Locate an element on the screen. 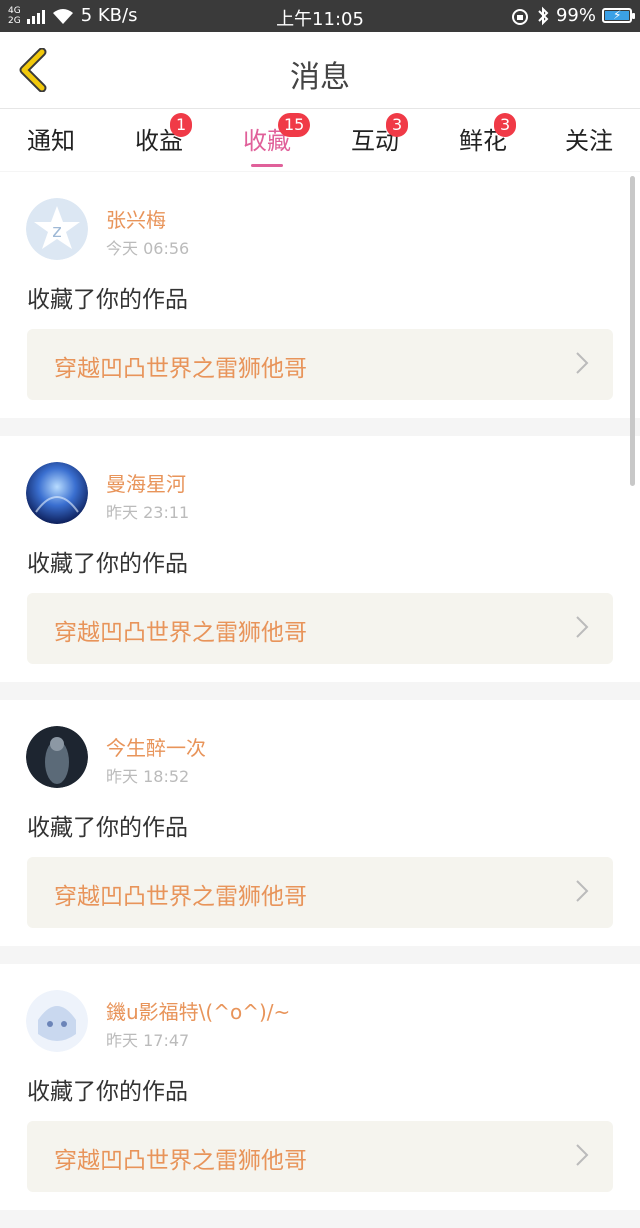  svg-text: z is located at coordinates (56, 231).